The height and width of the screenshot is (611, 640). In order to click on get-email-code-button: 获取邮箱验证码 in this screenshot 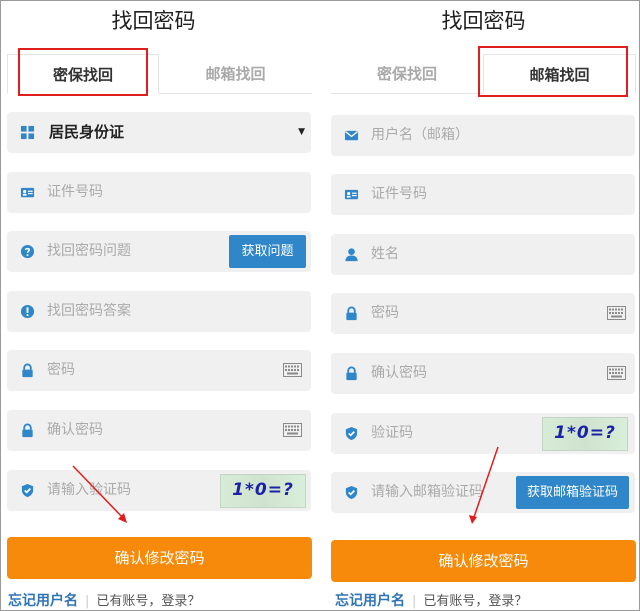, I will do `click(572, 492)`.